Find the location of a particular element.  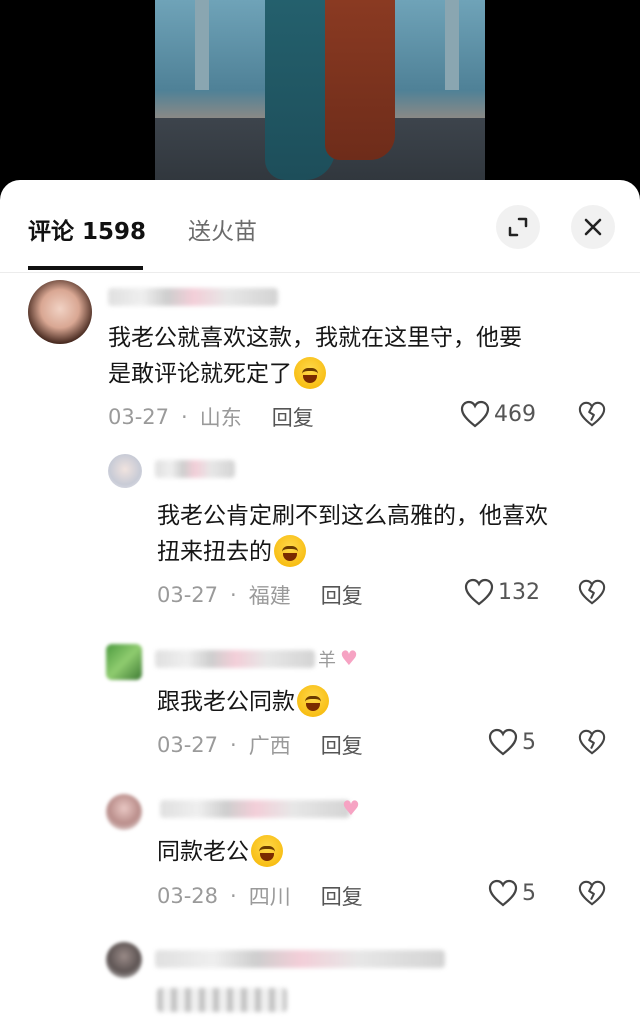

like-button: 469 is located at coordinates (498, 414).